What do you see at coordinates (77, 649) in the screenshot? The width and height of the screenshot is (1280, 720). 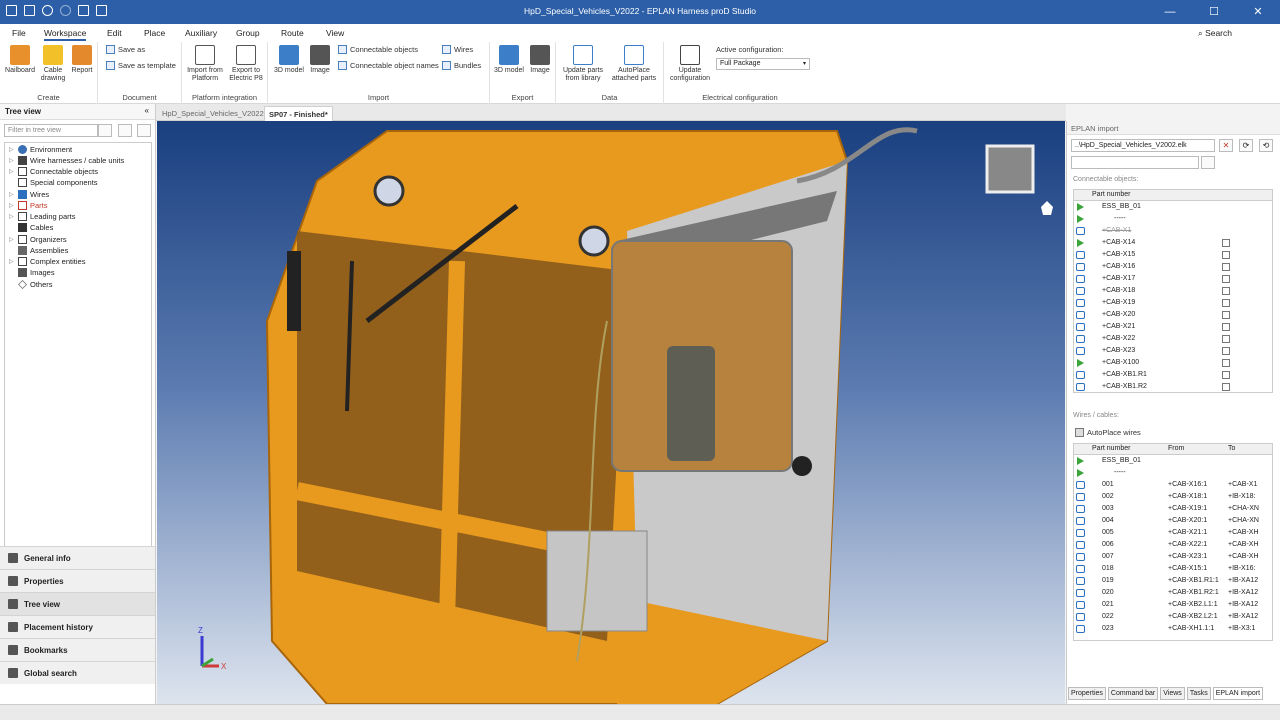 I see `nav-bookmarks: Bookmarks` at bounding box center [77, 649].